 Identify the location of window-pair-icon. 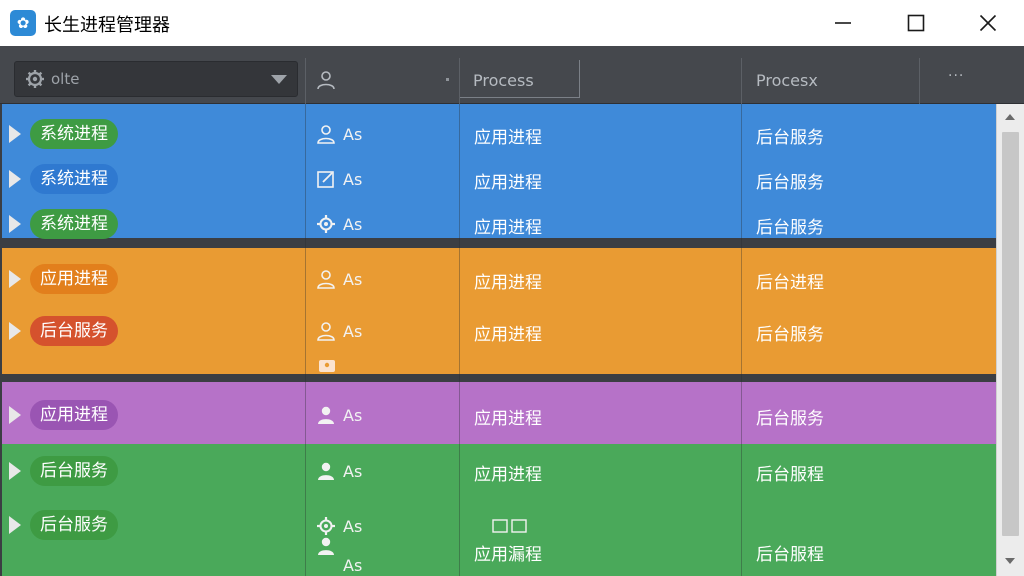
(509, 526).